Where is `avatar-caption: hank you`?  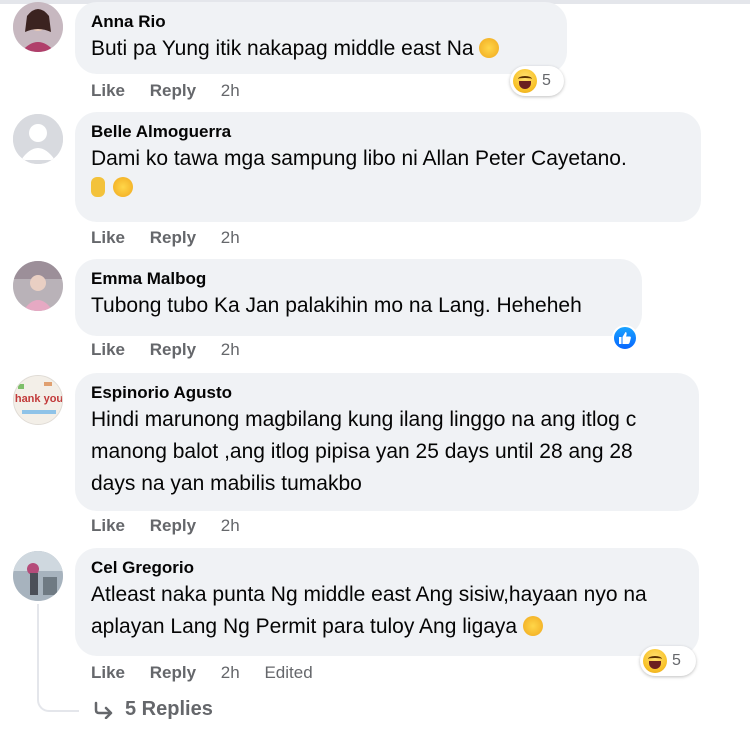 avatar-caption: hank you is located at coordinates (38, 399).